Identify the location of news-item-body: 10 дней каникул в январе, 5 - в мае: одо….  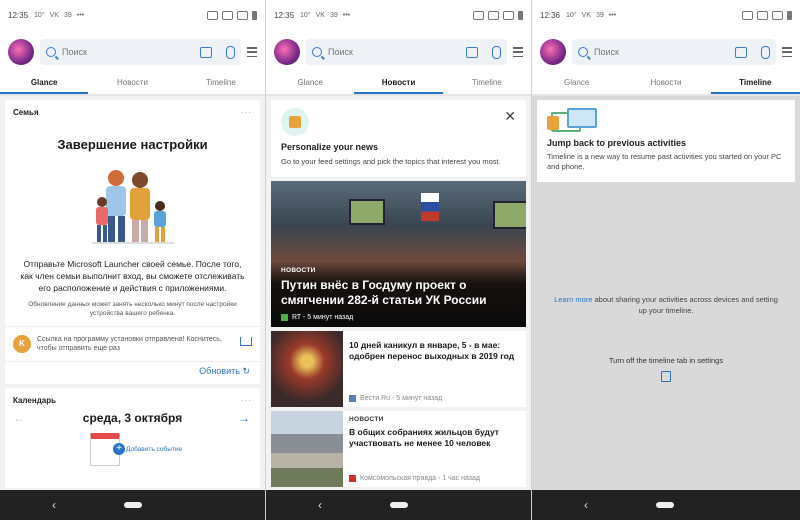
(434, 369).